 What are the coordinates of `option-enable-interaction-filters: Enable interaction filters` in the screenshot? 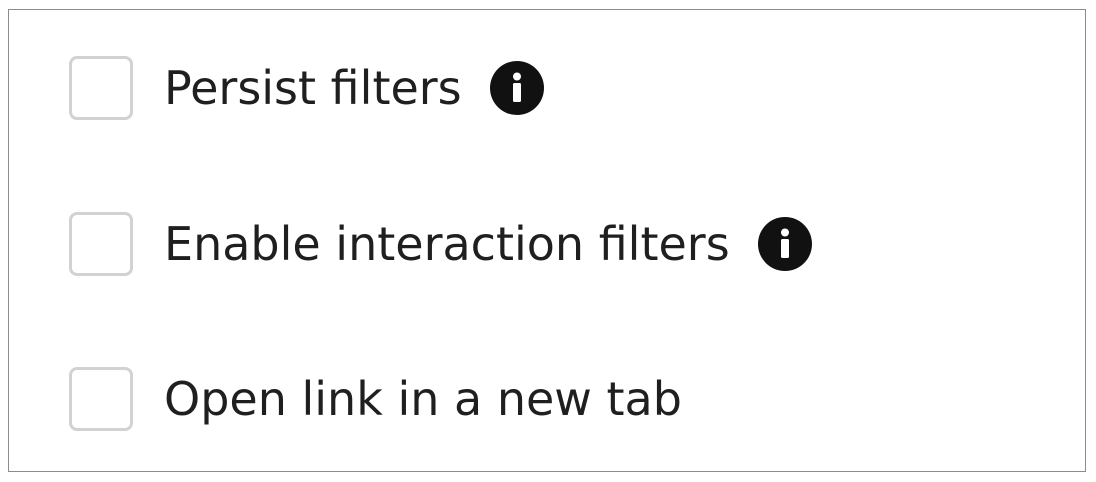 It's located at (440, 244).